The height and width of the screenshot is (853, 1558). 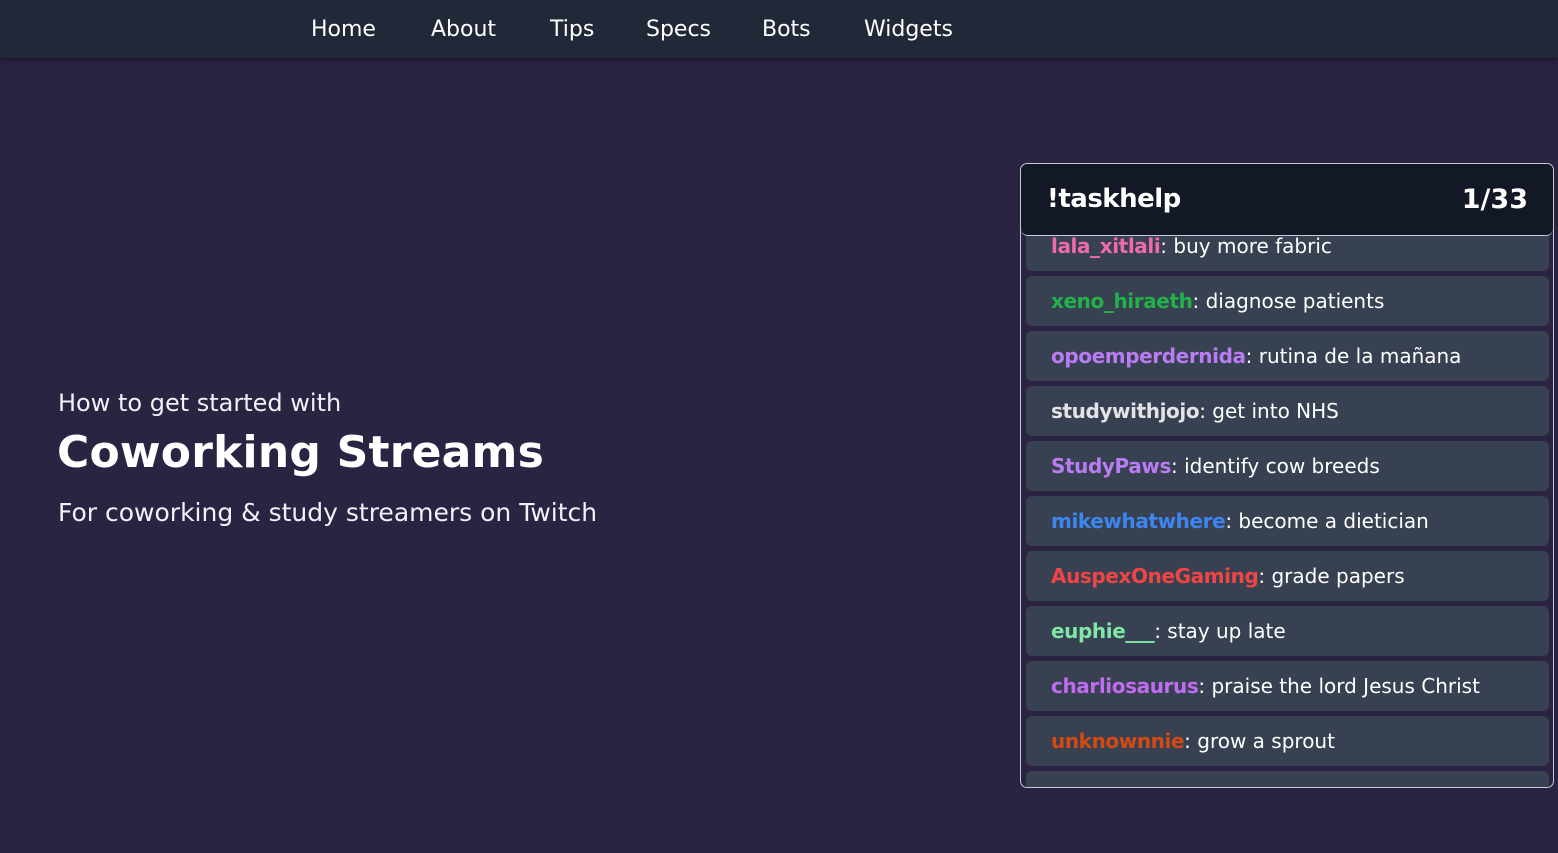 I want to click on task-text: grow a sprout, so click(x=1266, y=741).